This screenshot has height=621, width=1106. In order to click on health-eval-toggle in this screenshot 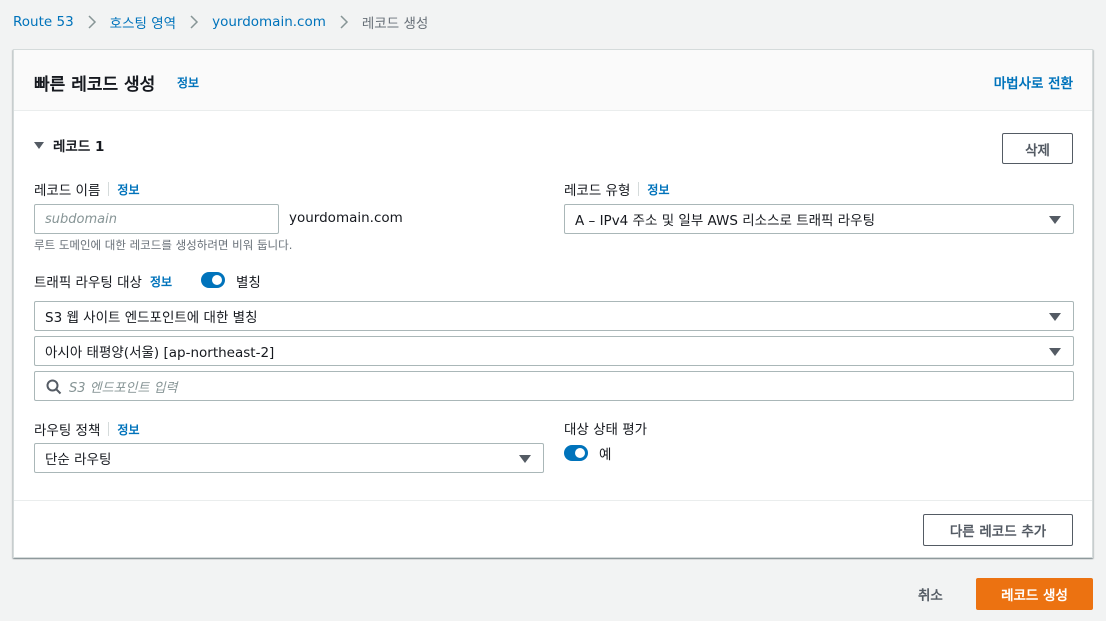, I will do `click(576, 453)`.